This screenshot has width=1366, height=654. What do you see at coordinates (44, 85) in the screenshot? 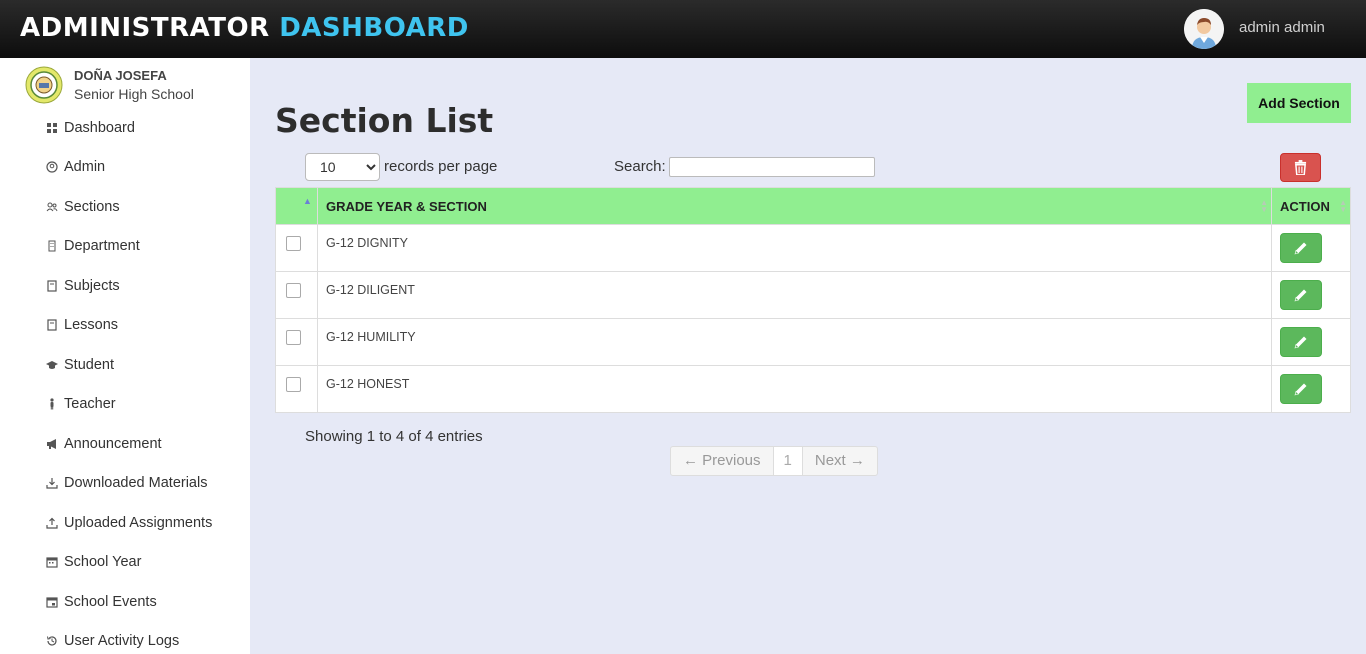
I see `school-logo` at bounding box center [44, 85].